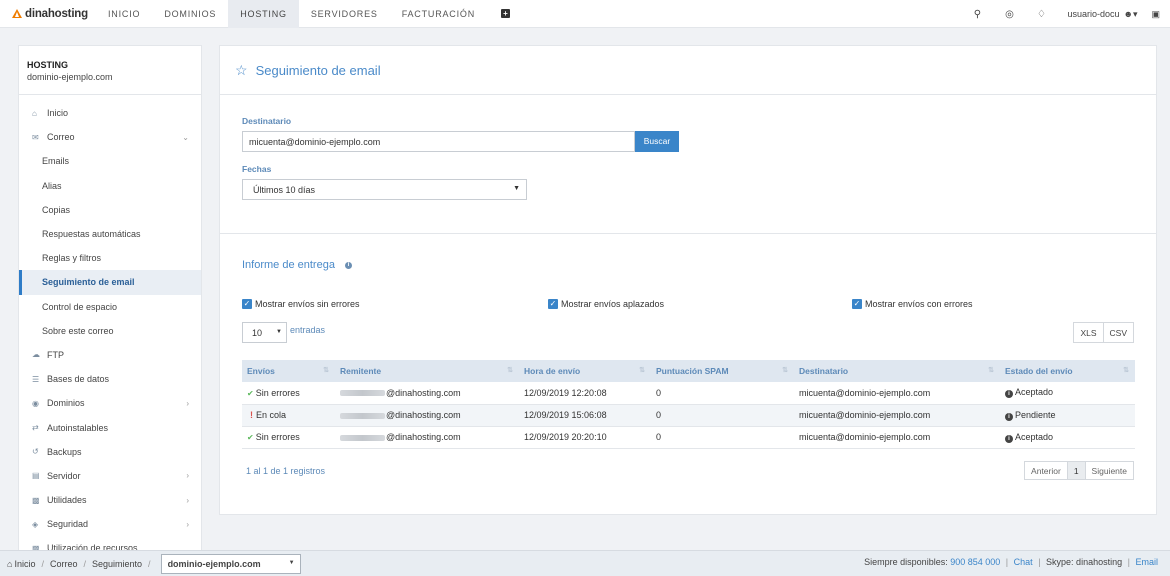 The height and width of the screenshot is (576, 1170). Describe the element at coordinates (64, 564) in the screenshot. I see `breadcrumb-correo: Correo` at that location.